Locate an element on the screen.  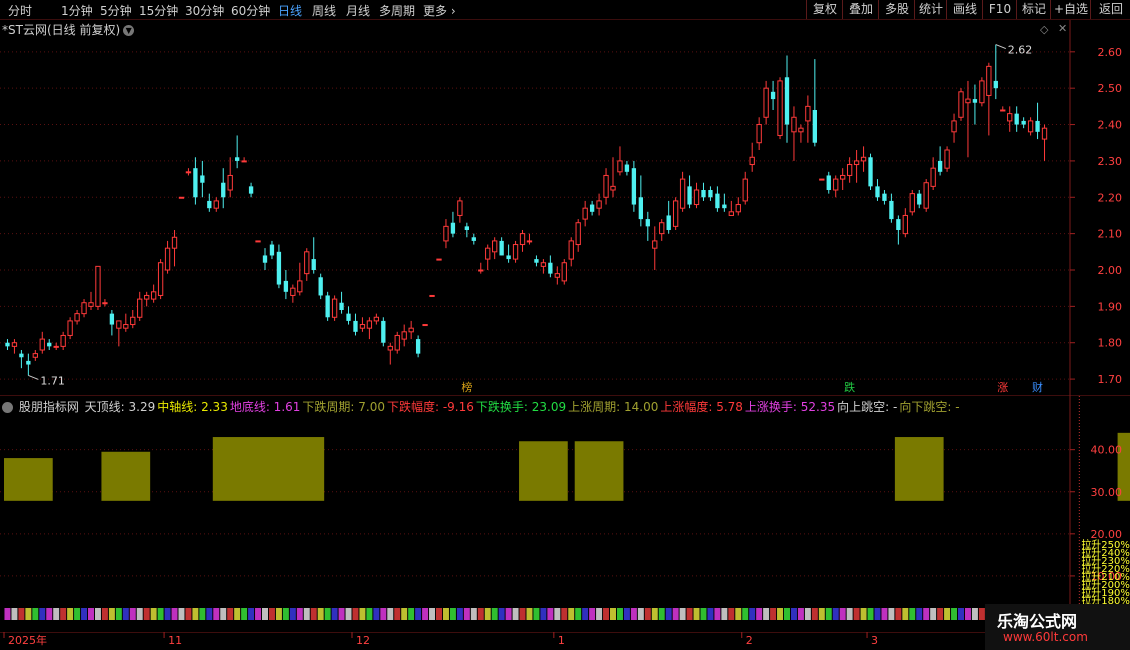
event-marker: 跌 is located at coordinates (849, 387).